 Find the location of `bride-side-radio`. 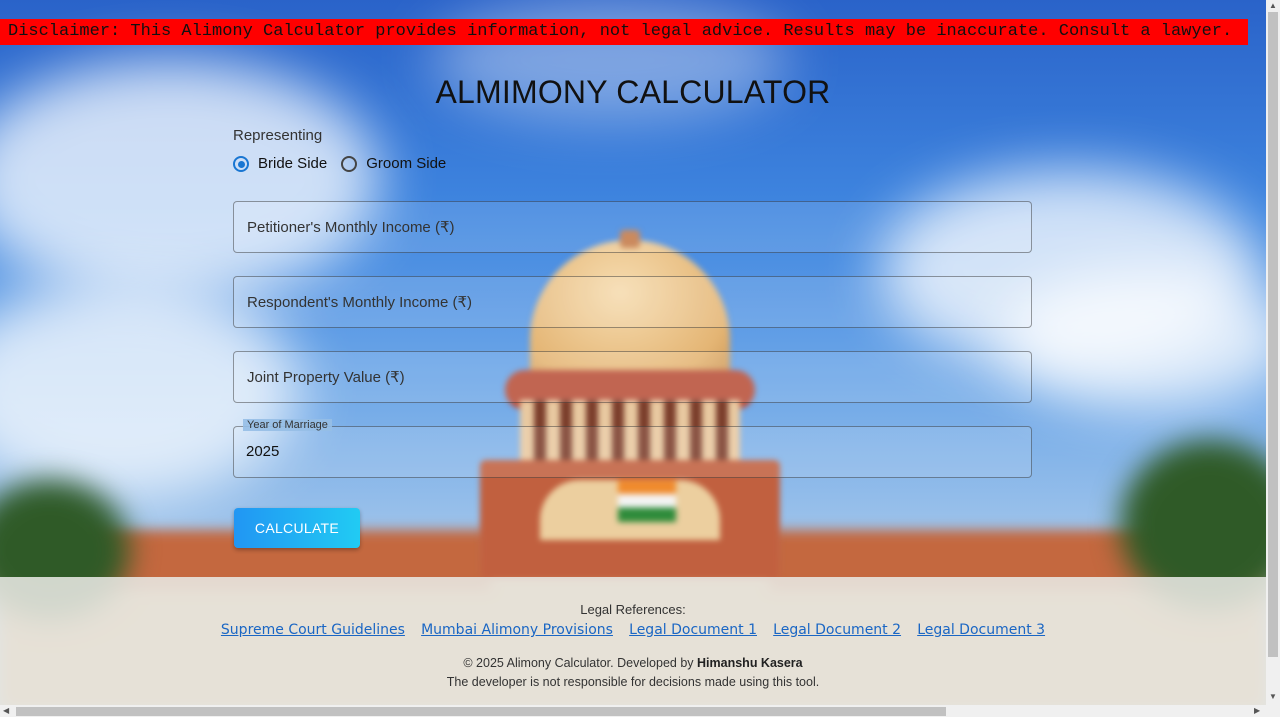

bride-side-radio is located at coordinates (241, 163).